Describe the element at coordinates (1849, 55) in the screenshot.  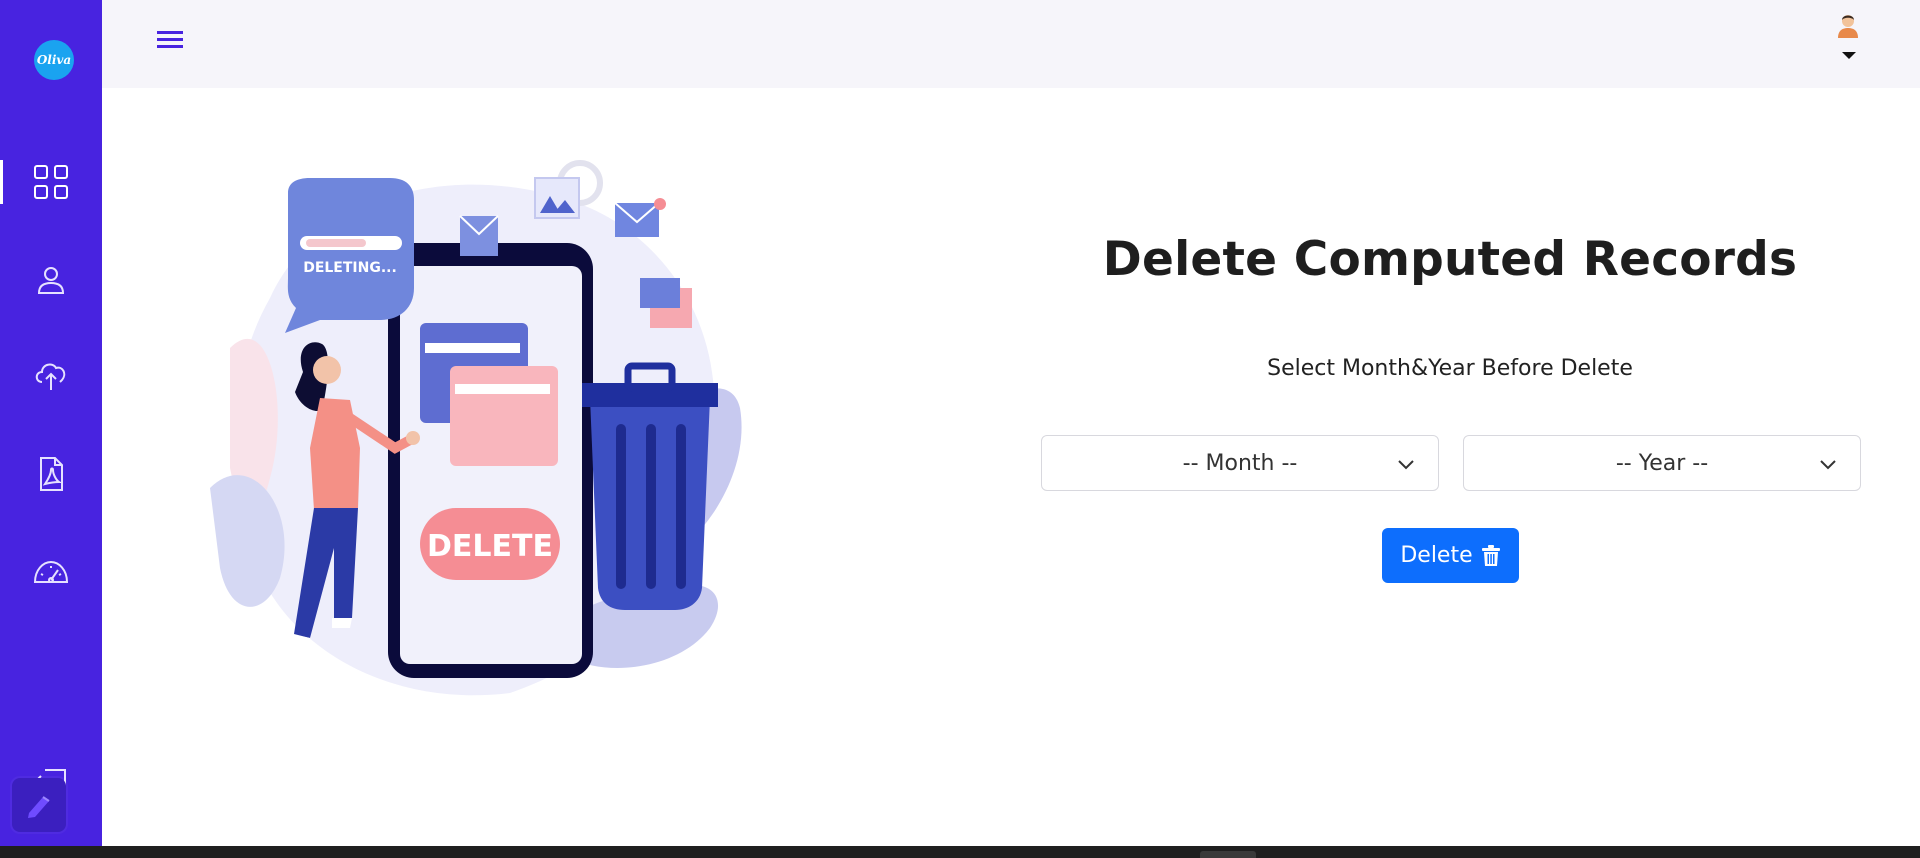
I see `user-menu-caret-icon` at that location.